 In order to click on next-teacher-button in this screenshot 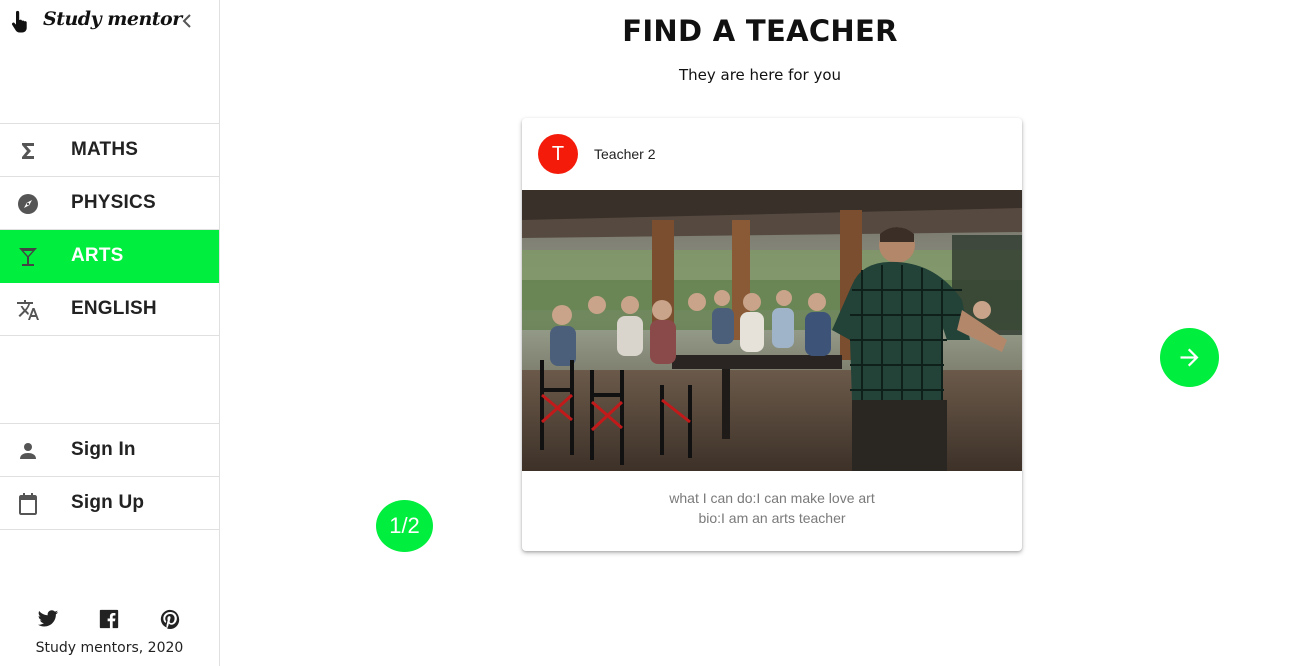, I will do `click(1189, 357)`.